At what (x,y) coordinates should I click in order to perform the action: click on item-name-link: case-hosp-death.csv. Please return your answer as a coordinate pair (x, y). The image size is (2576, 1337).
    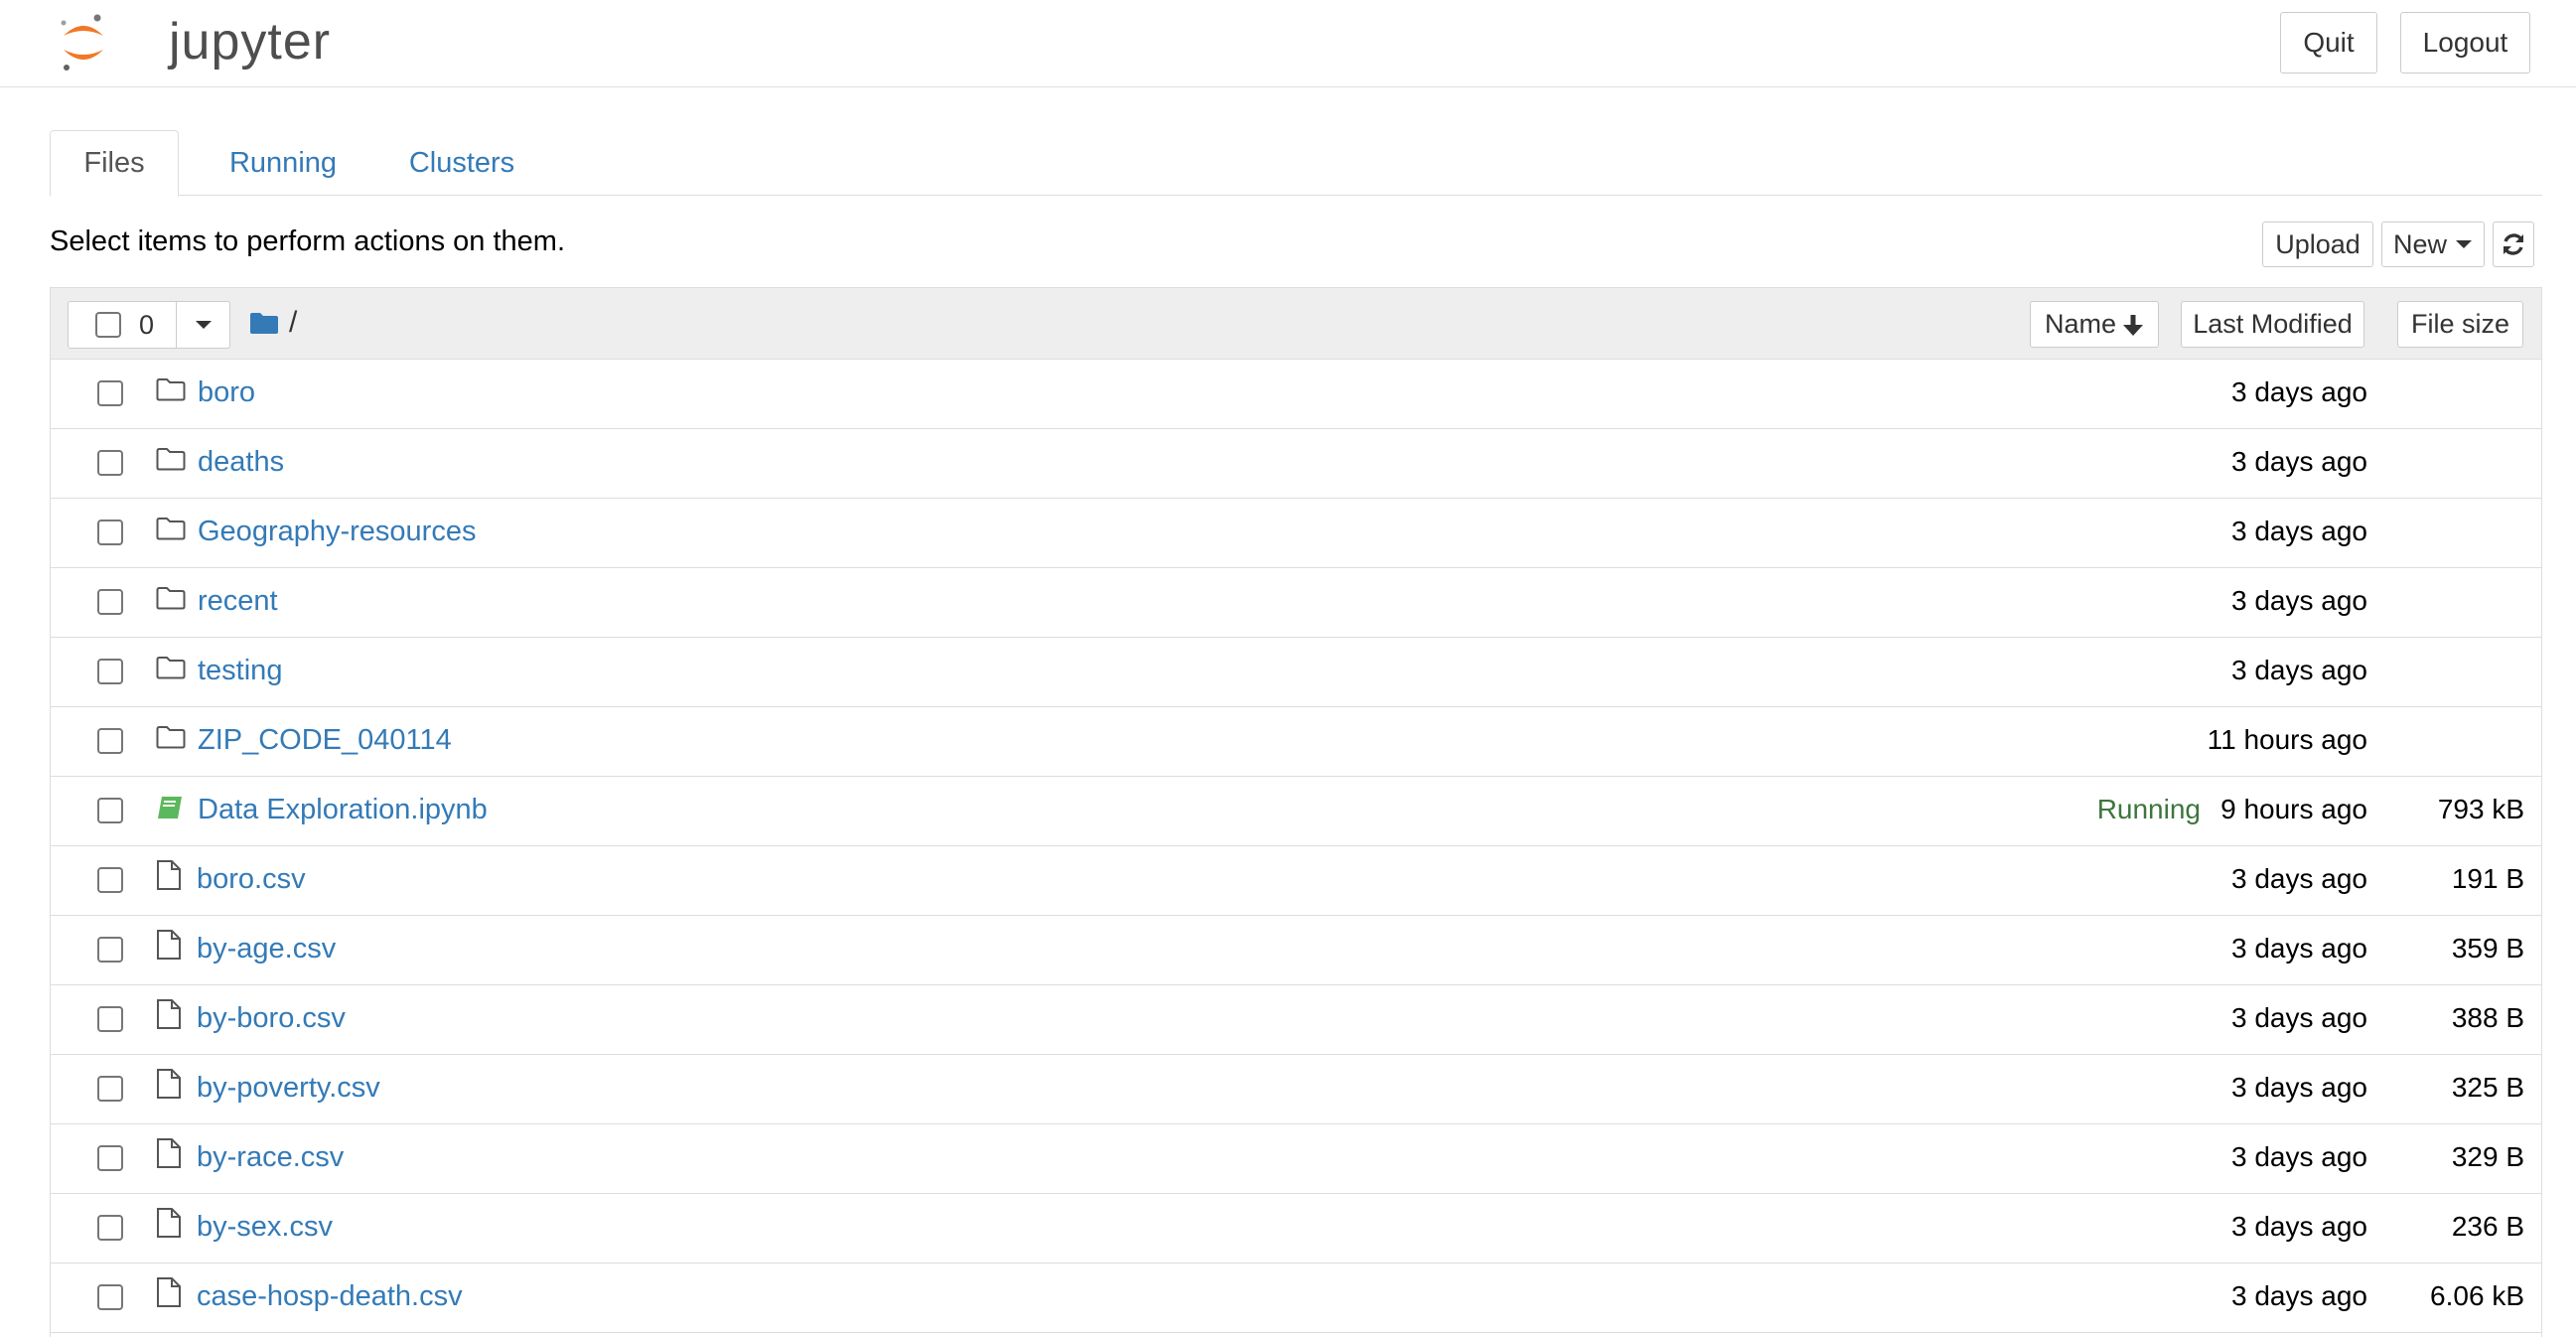
    Looking at the image, I should click on (330, 1296).